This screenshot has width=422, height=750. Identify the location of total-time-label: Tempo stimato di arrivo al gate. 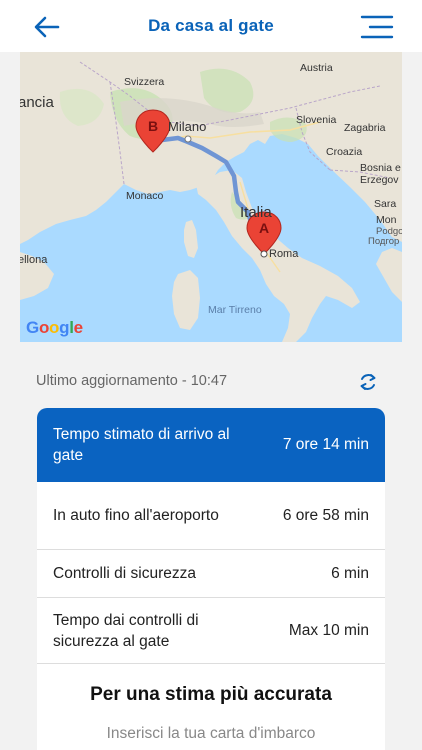
(141, 445).